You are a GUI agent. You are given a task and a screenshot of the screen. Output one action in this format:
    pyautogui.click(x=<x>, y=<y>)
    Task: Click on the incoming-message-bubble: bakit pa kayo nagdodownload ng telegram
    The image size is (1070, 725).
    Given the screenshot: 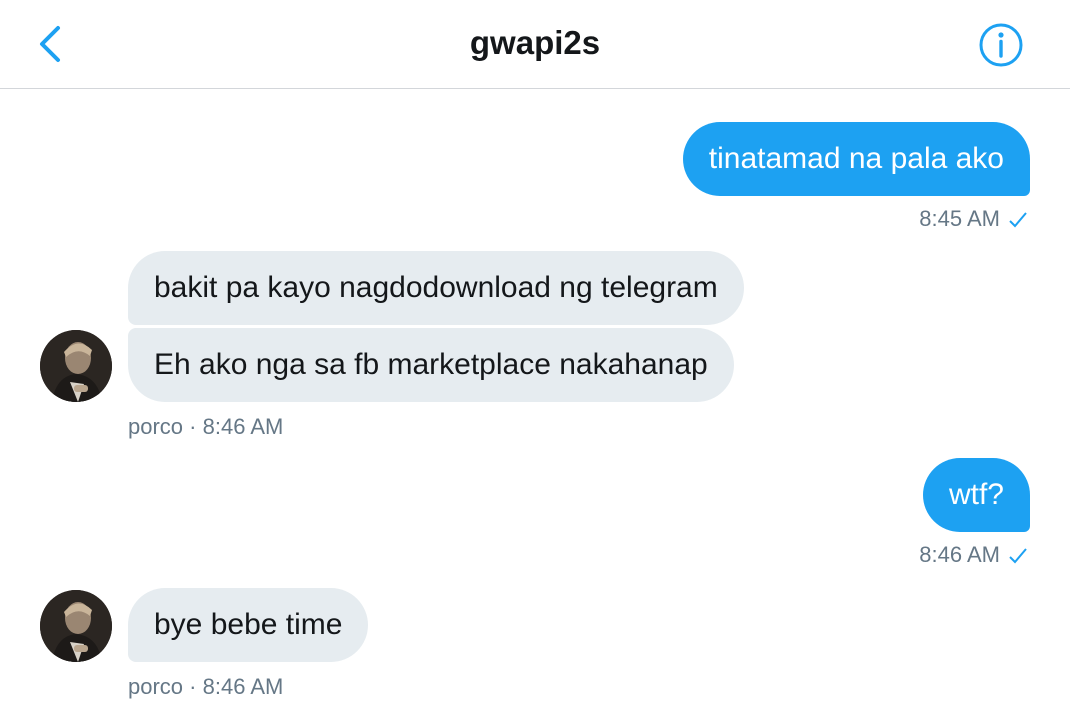 What is the action you would take?
    pyautogui.click(x=436, y=288)
    